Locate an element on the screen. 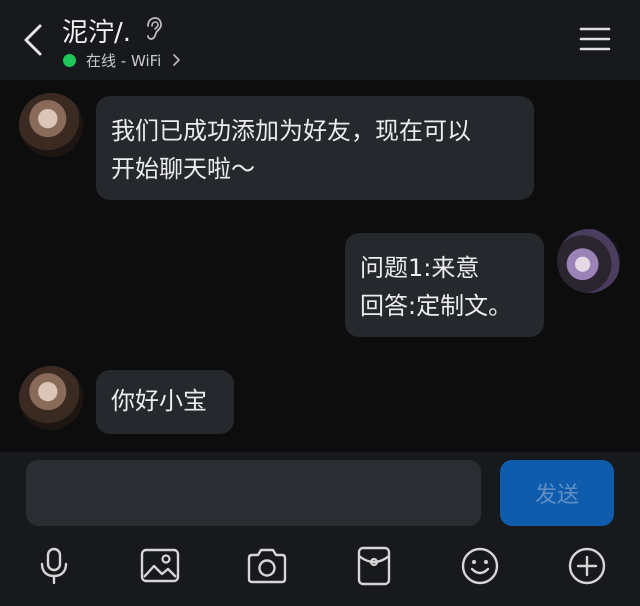  red-packet-icon is located at coordinates (374, 566).